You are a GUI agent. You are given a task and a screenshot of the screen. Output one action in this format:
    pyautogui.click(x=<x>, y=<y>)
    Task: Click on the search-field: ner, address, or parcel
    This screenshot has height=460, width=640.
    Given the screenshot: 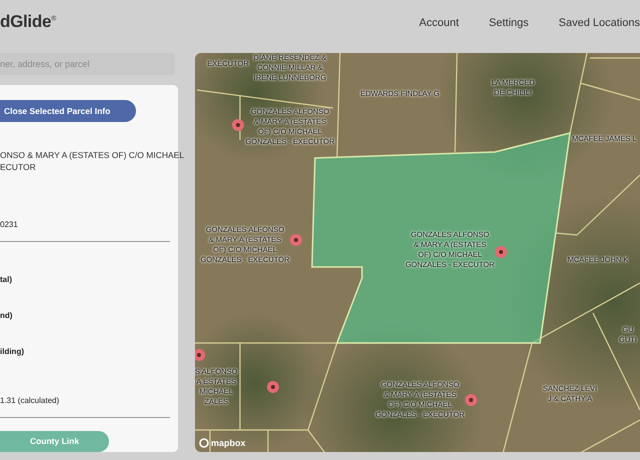 What is the action you would take?
    pyautogui.click(x=87, y=64)
    